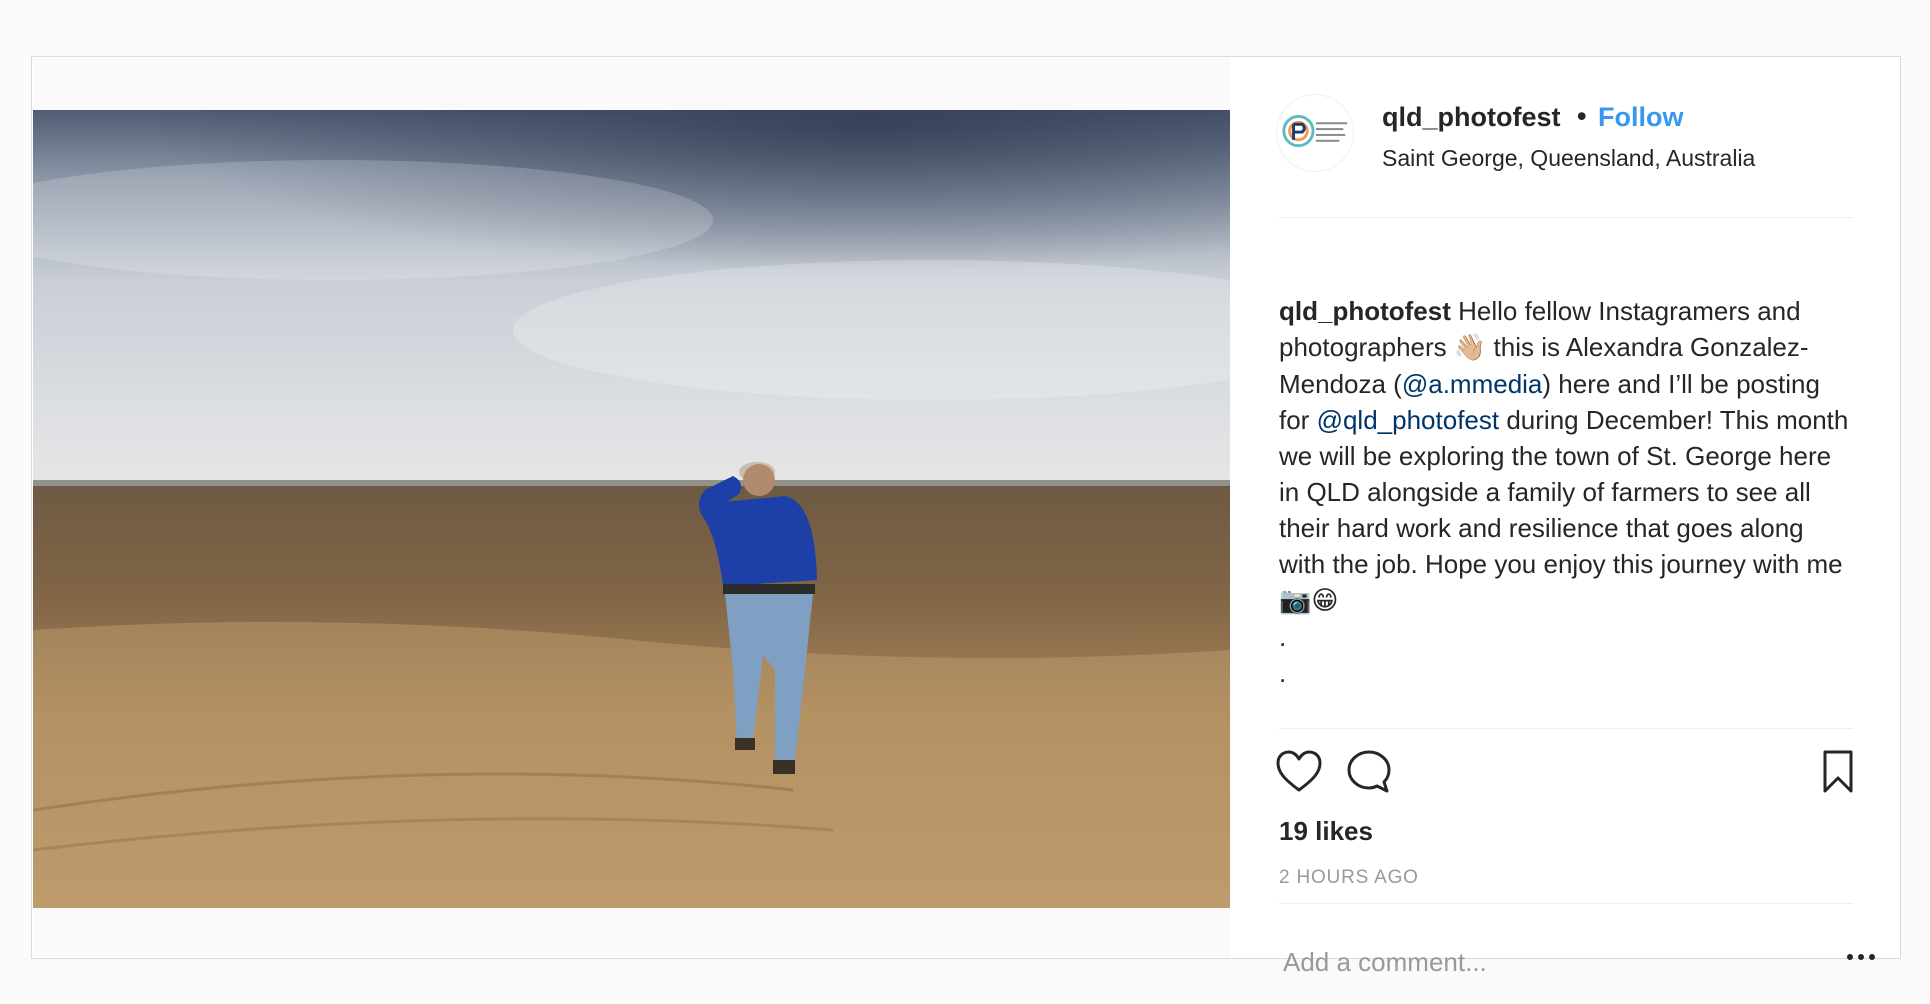 The width and height of the screenshot is (1930, 1004). I want to click on camera-emoji: 📷, so click(1295, 601).